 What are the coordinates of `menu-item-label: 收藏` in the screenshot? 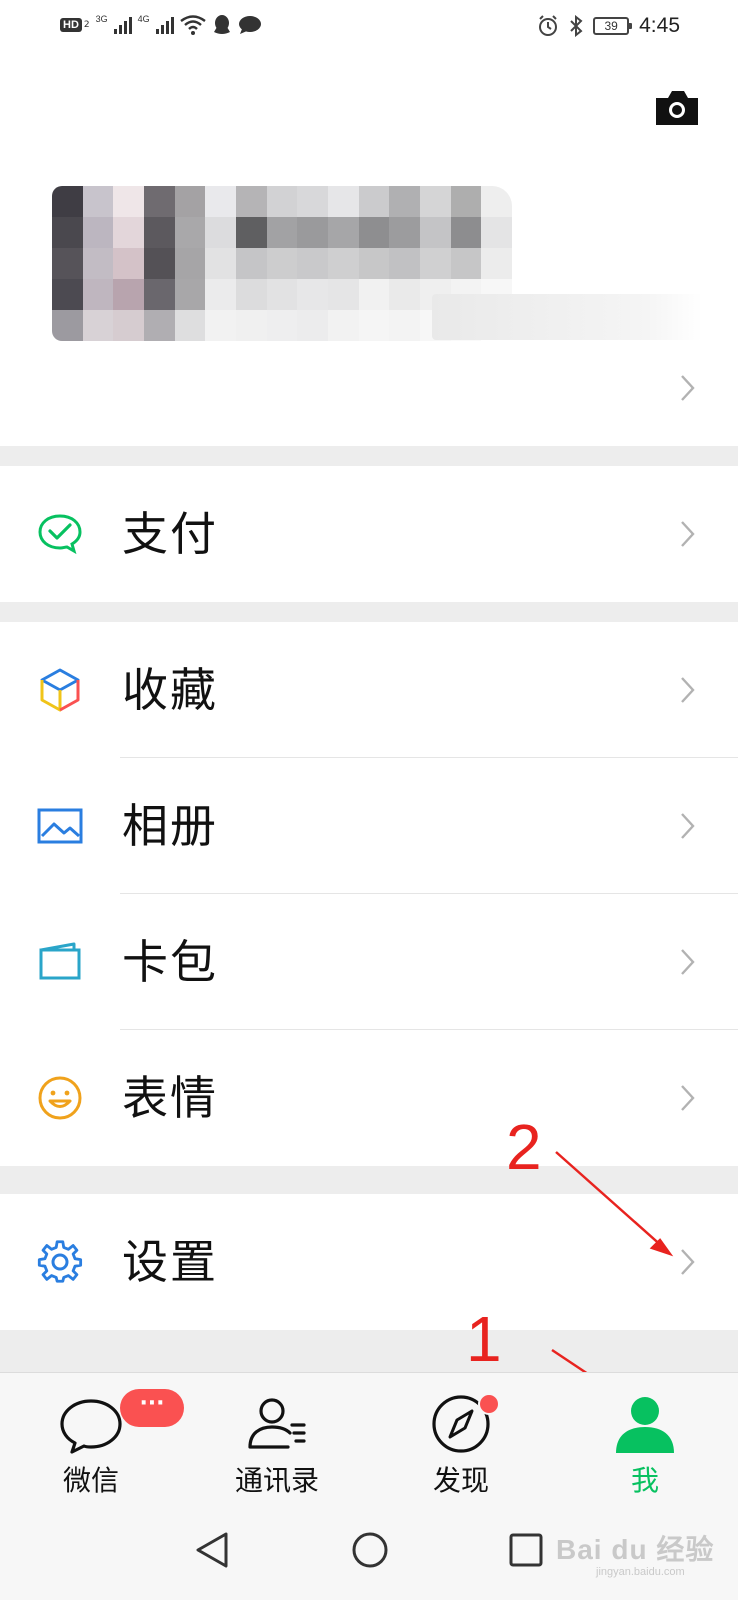 It's located at (170, 690).